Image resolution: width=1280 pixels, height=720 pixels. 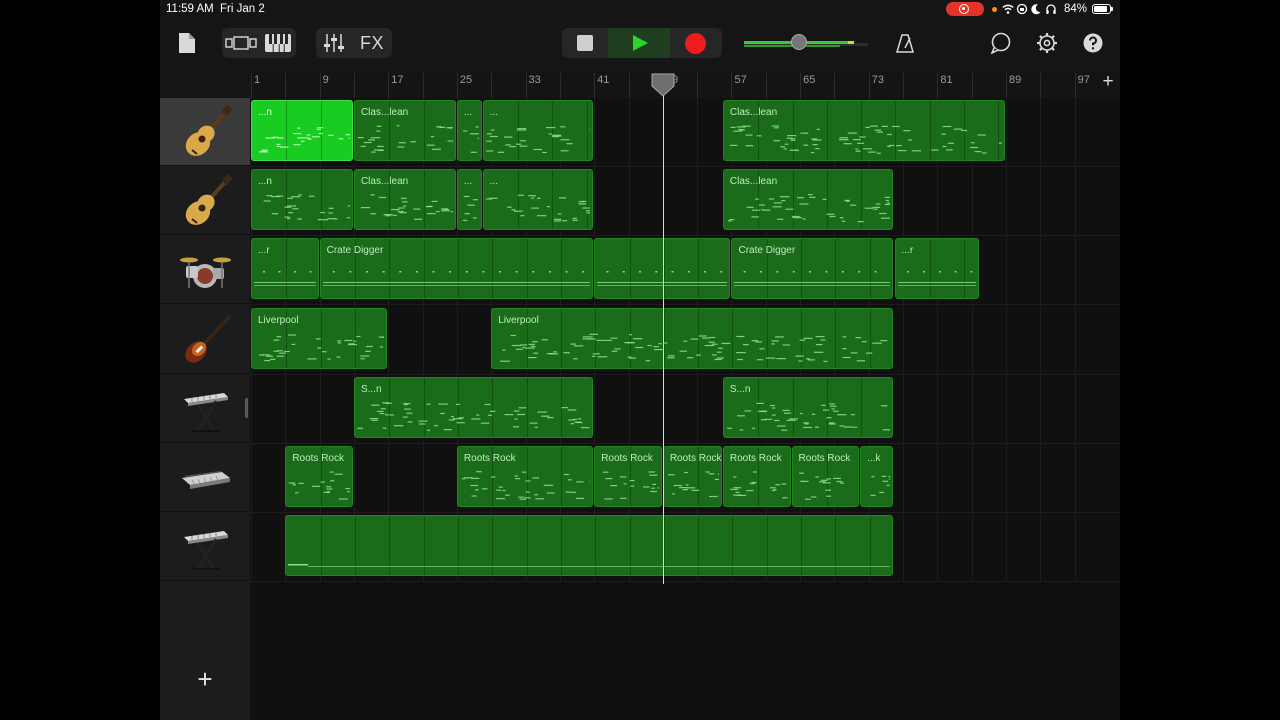 What do you see at coordinates (696, 43) in the screenshot?
I see `record-button` at bounding box center [696, 43].